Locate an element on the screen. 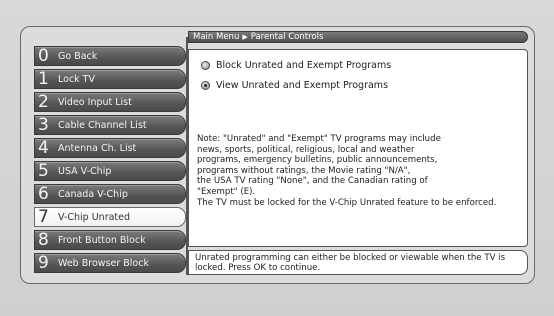 Image resolution: width=554 pixels, height=316 pixels. breadcrumb-current: Parental Controls is located at coordinates (287, 37).